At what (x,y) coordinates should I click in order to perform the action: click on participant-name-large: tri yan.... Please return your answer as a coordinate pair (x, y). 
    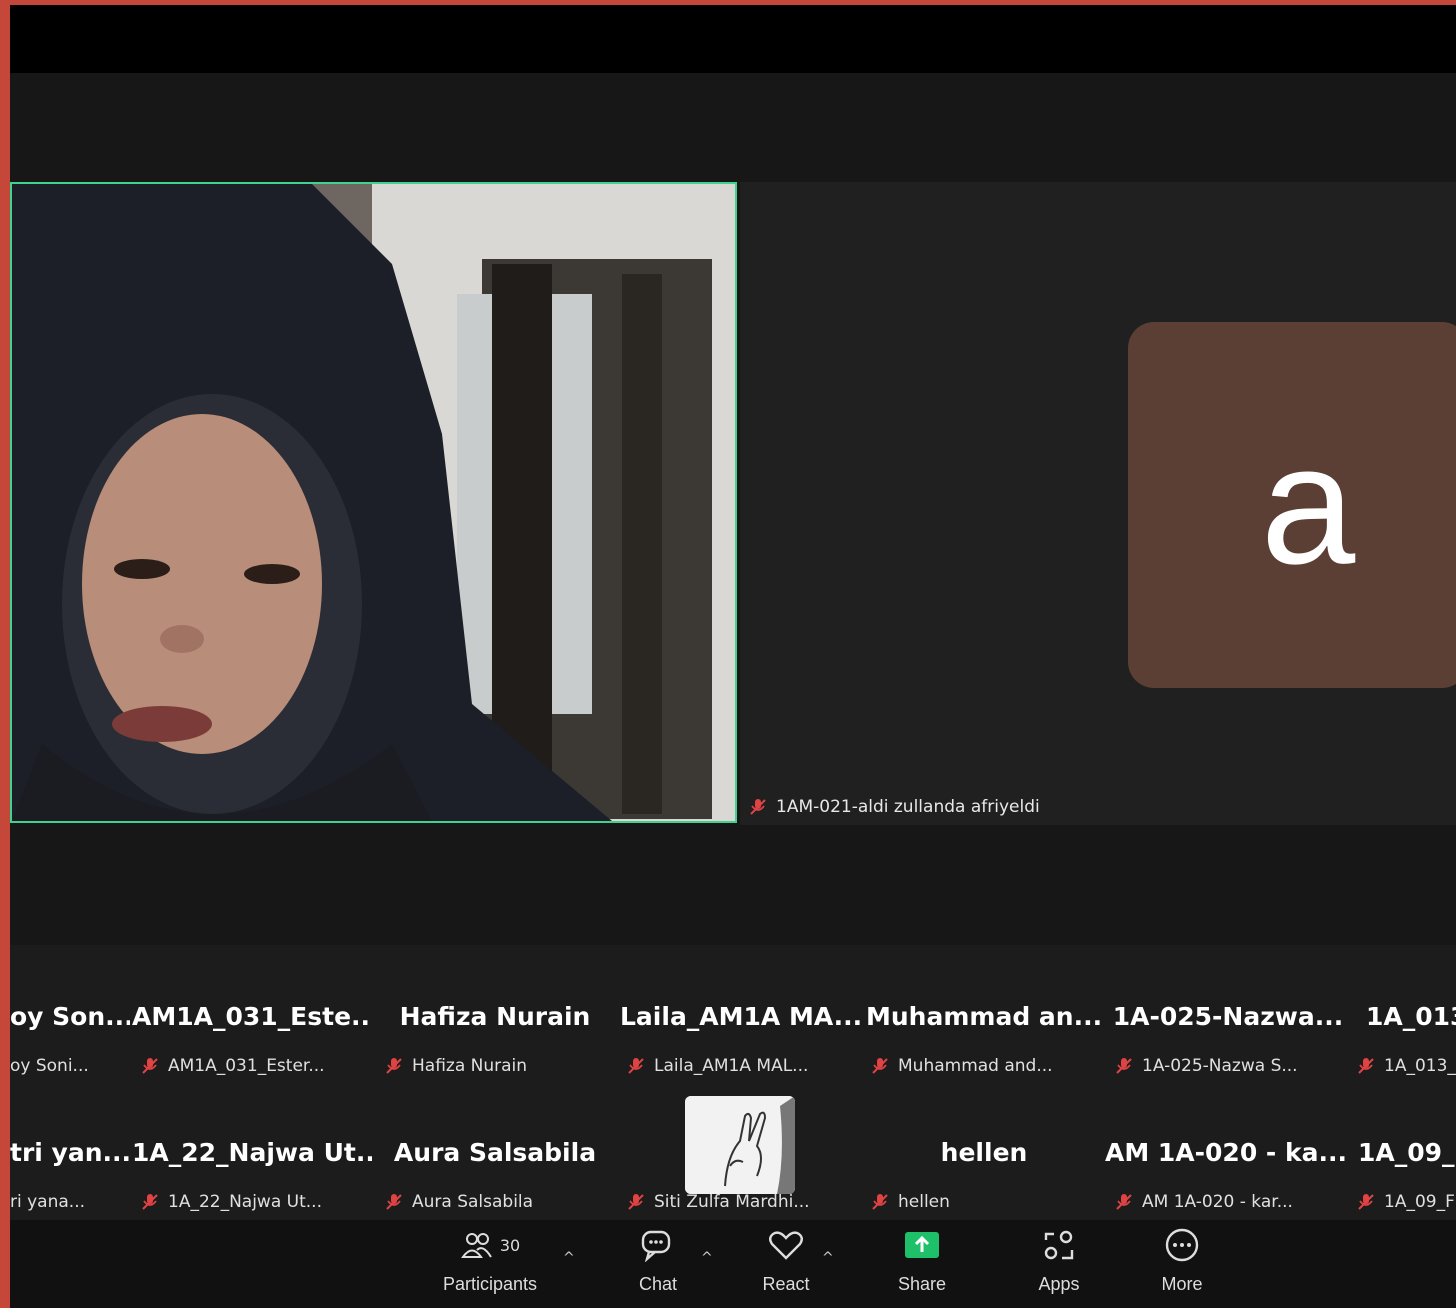
    Looking at the image, I should click on (70, 1152).